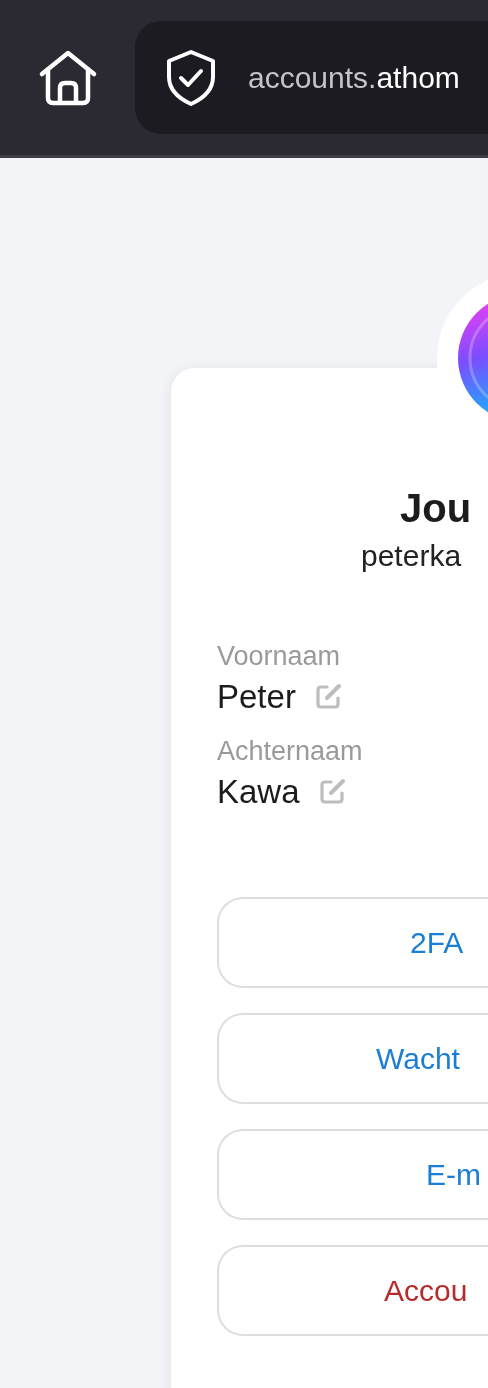 This screenshot has height=1388, width=488. Describe the element at coordinates (352, 1174) in the screenshot. I see `action-button: E-m` at that location.